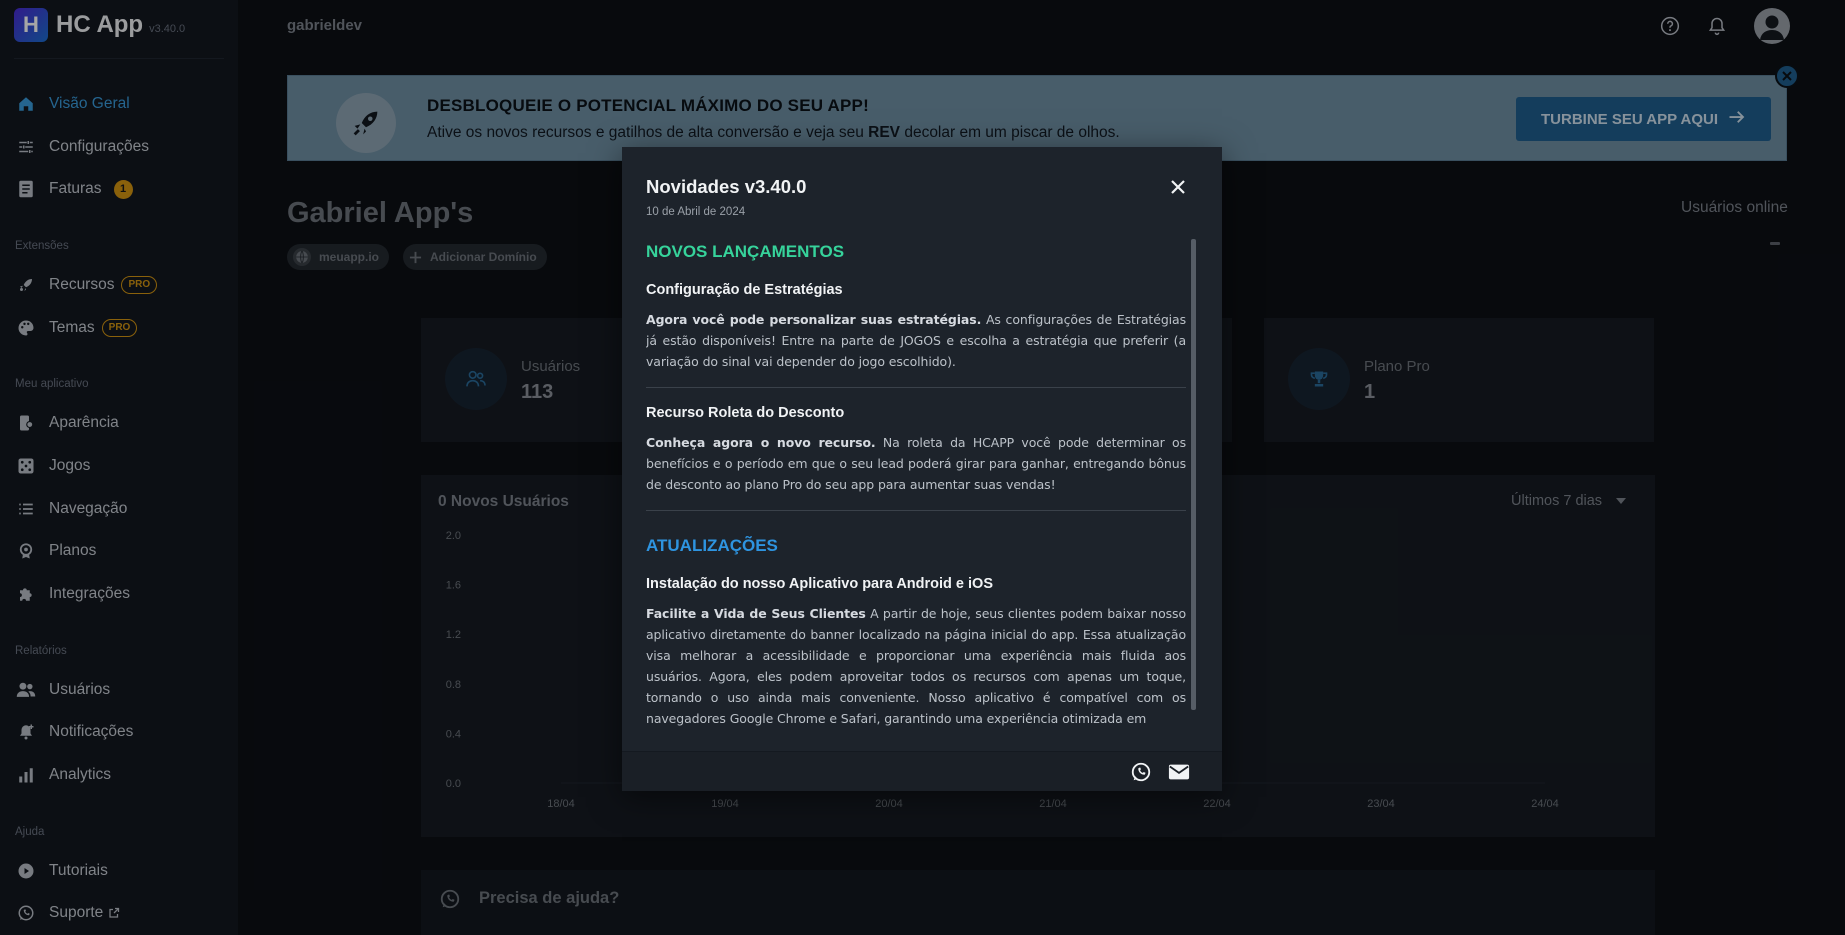 Image resolution: width=1845 pixels, height=935 pixels. What do you see at coordinates (726, 186) in the screenshot?
I see `modal-title: Novidades v3.40.0` at bounding box center [726, 186].